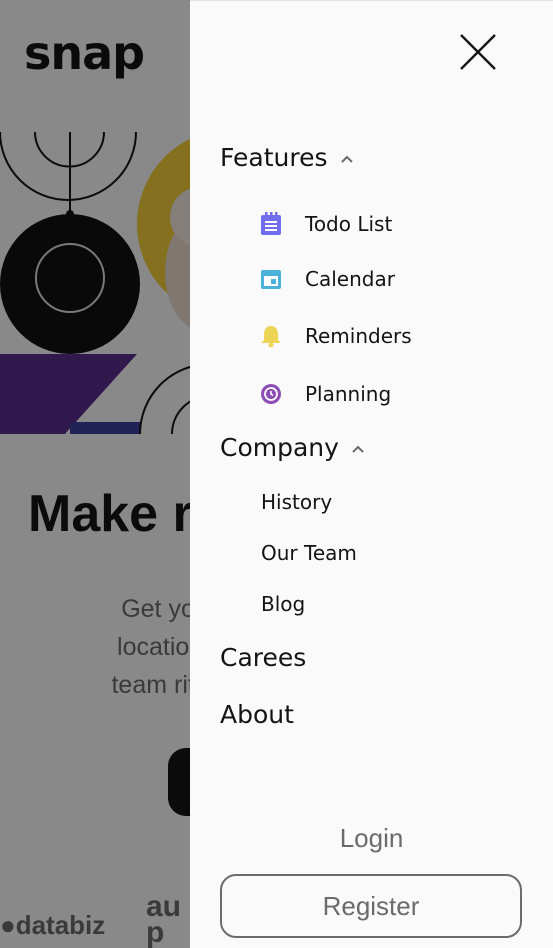  Describe the element at coordinates (271, 336) in the screenshot. I see `bell-icon` at that location.